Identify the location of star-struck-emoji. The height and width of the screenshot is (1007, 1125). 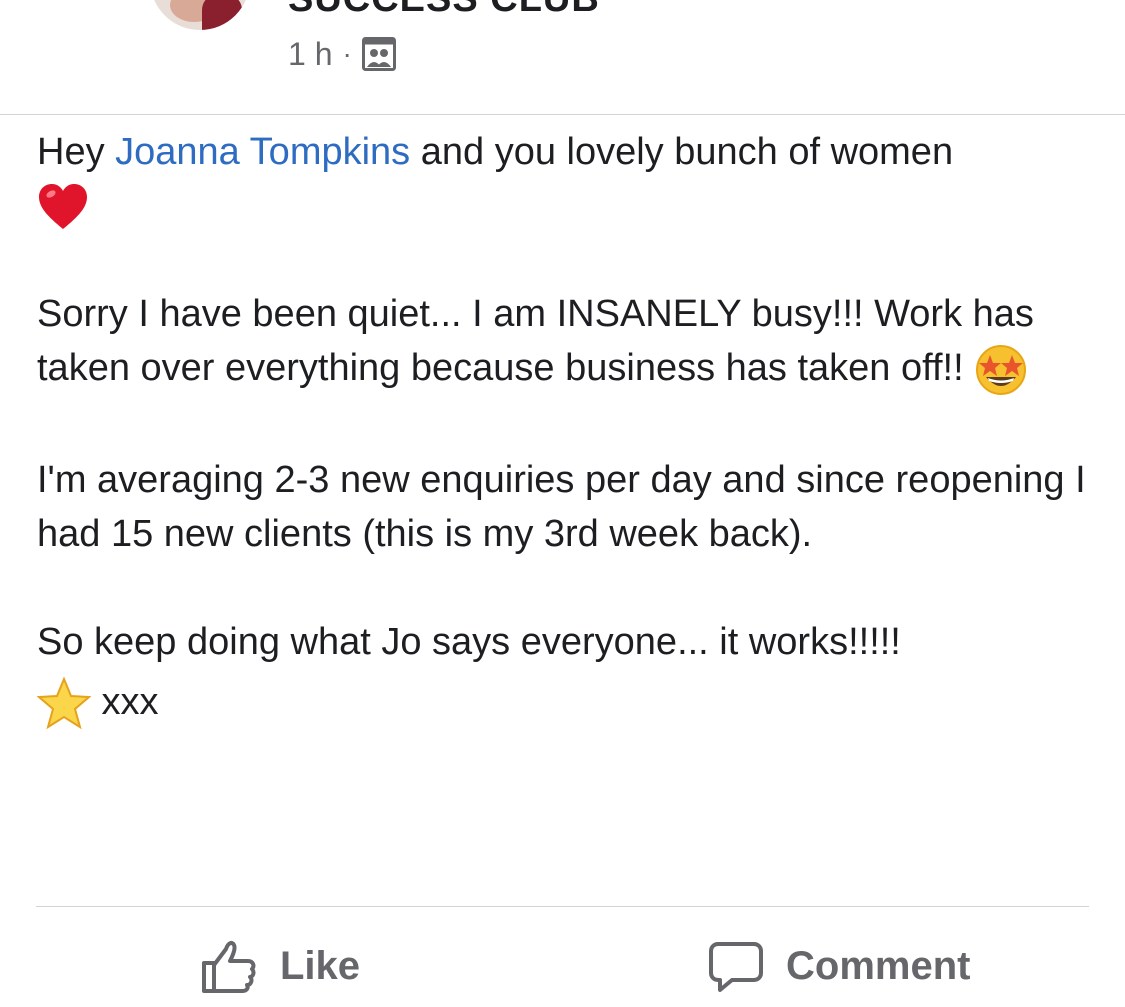
(1001, 369).